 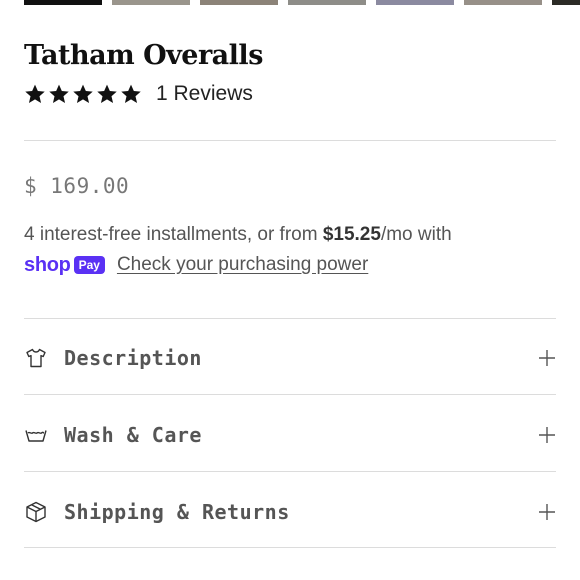 I want to click on shop-pay-wordmark: shop, so click(x=47, y=265).